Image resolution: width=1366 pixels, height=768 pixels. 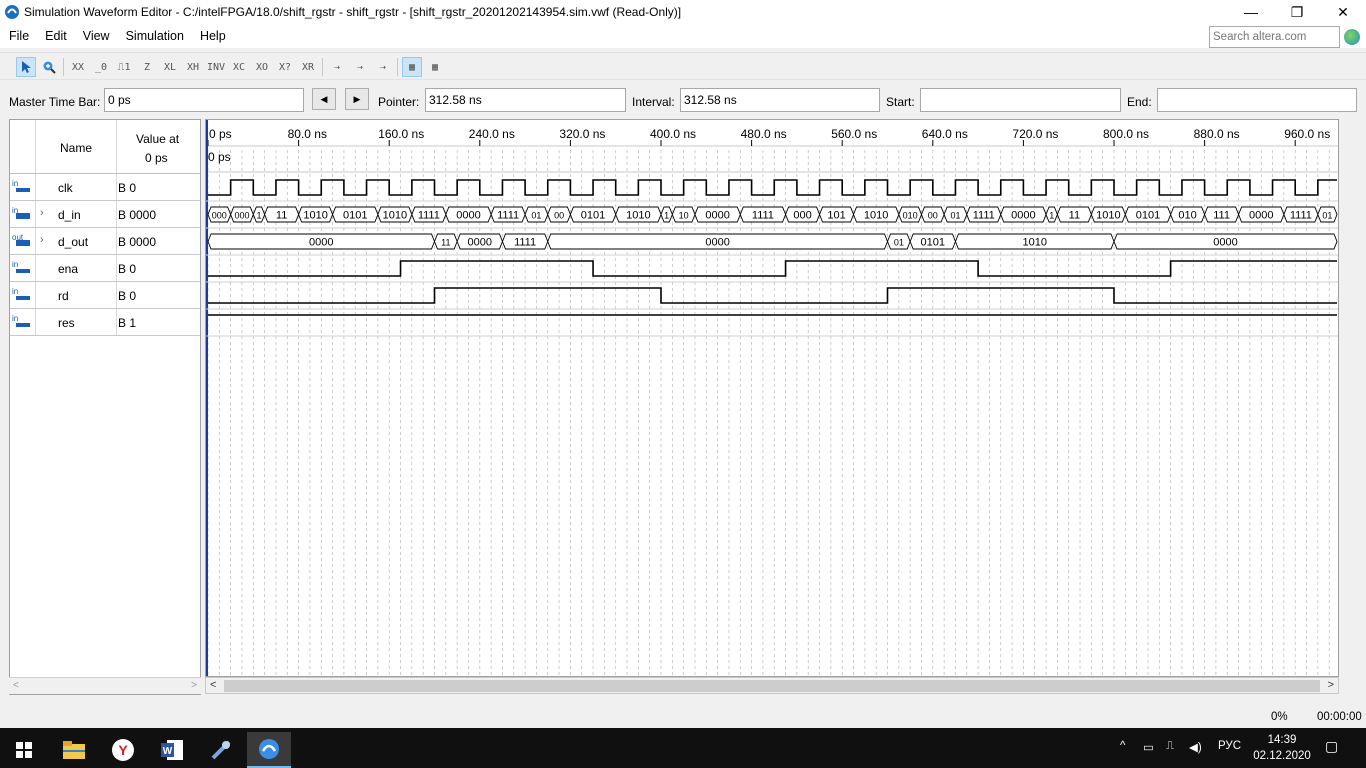 What do you see at coordinates (1122, 746) in the screenshot?
I see `tray-expand-icon: ^` at bounding box center [1122, 746].